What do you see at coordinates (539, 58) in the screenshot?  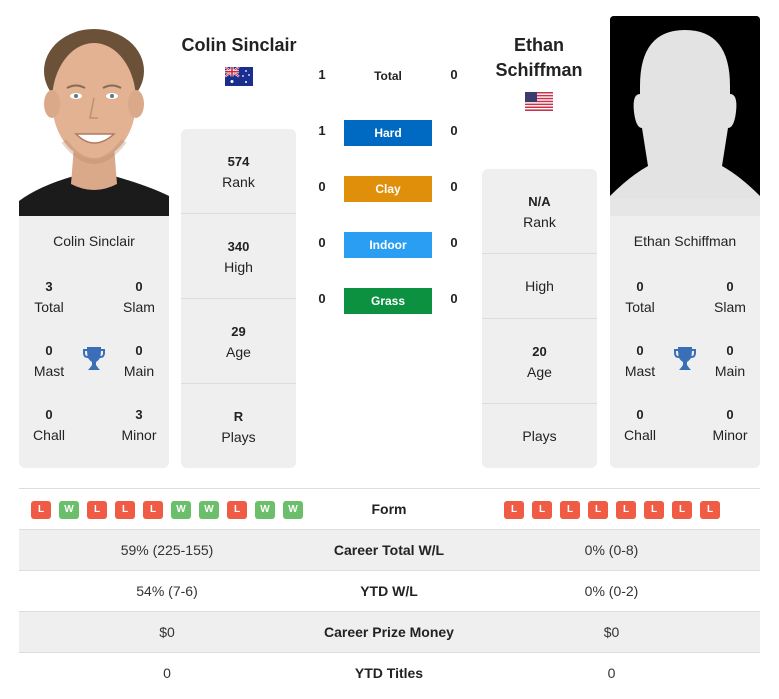 I see `player-right-name: Ethan Schiffman` at bounding box center [539, 58].